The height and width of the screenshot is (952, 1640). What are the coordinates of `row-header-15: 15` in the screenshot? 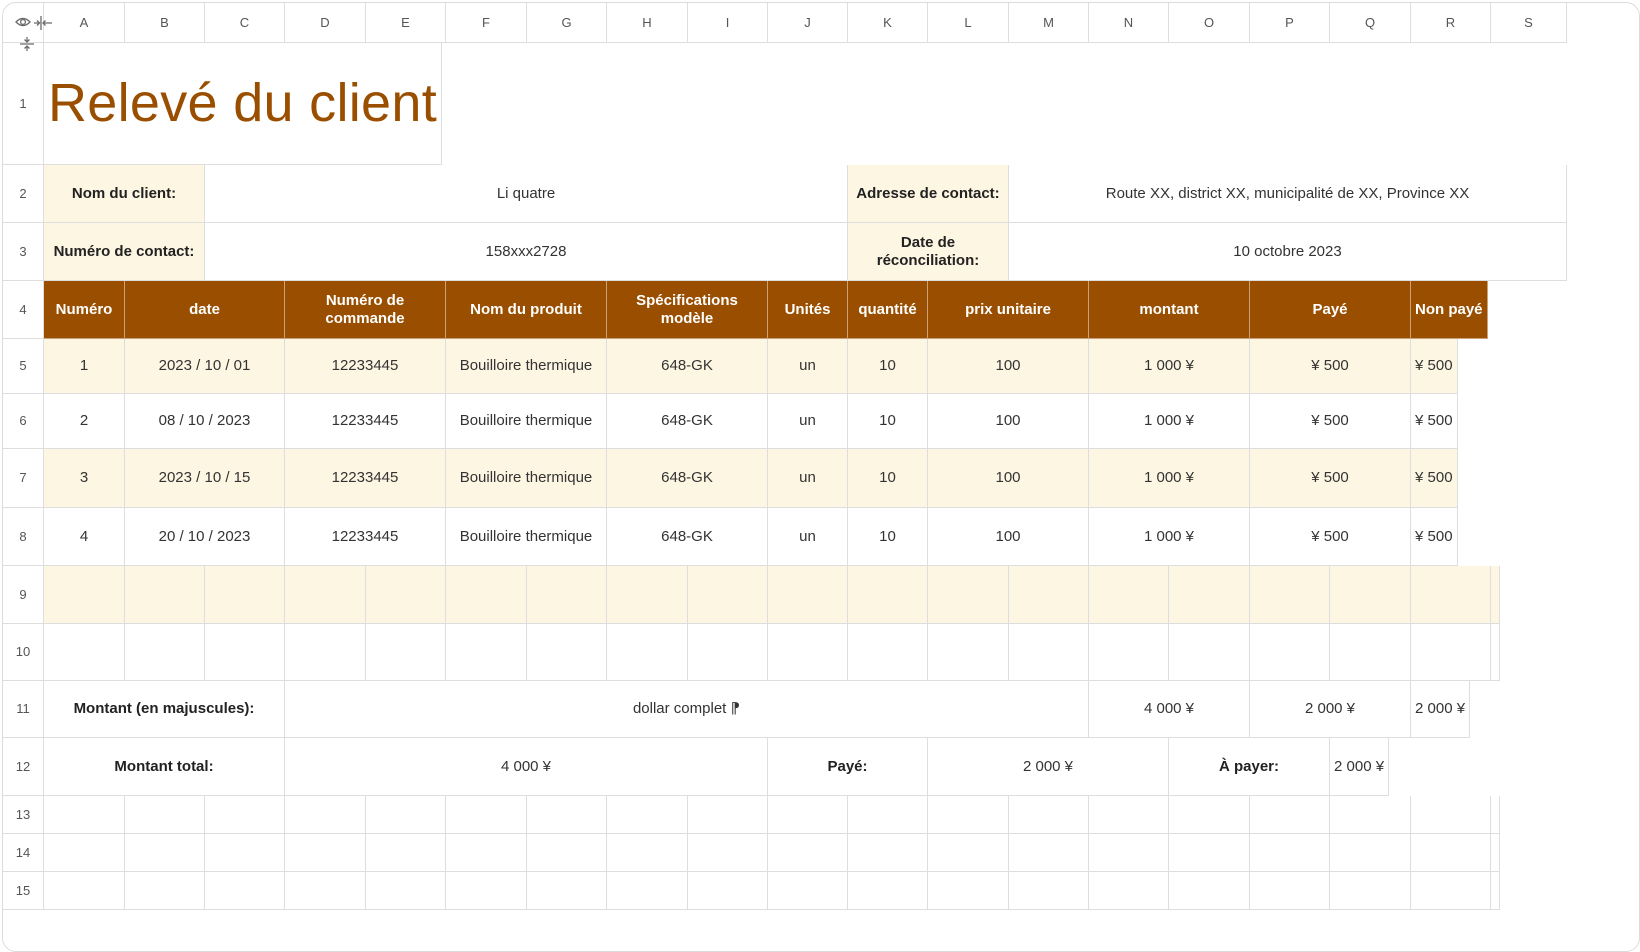 It's located at (23, 891).